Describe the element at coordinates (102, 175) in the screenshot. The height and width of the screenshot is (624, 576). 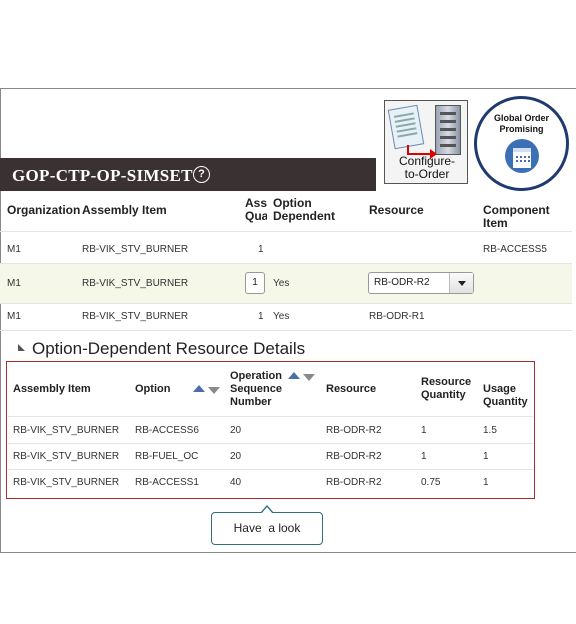
I see `page-title: GOP-CTP-OP-SIMSET` at that location.